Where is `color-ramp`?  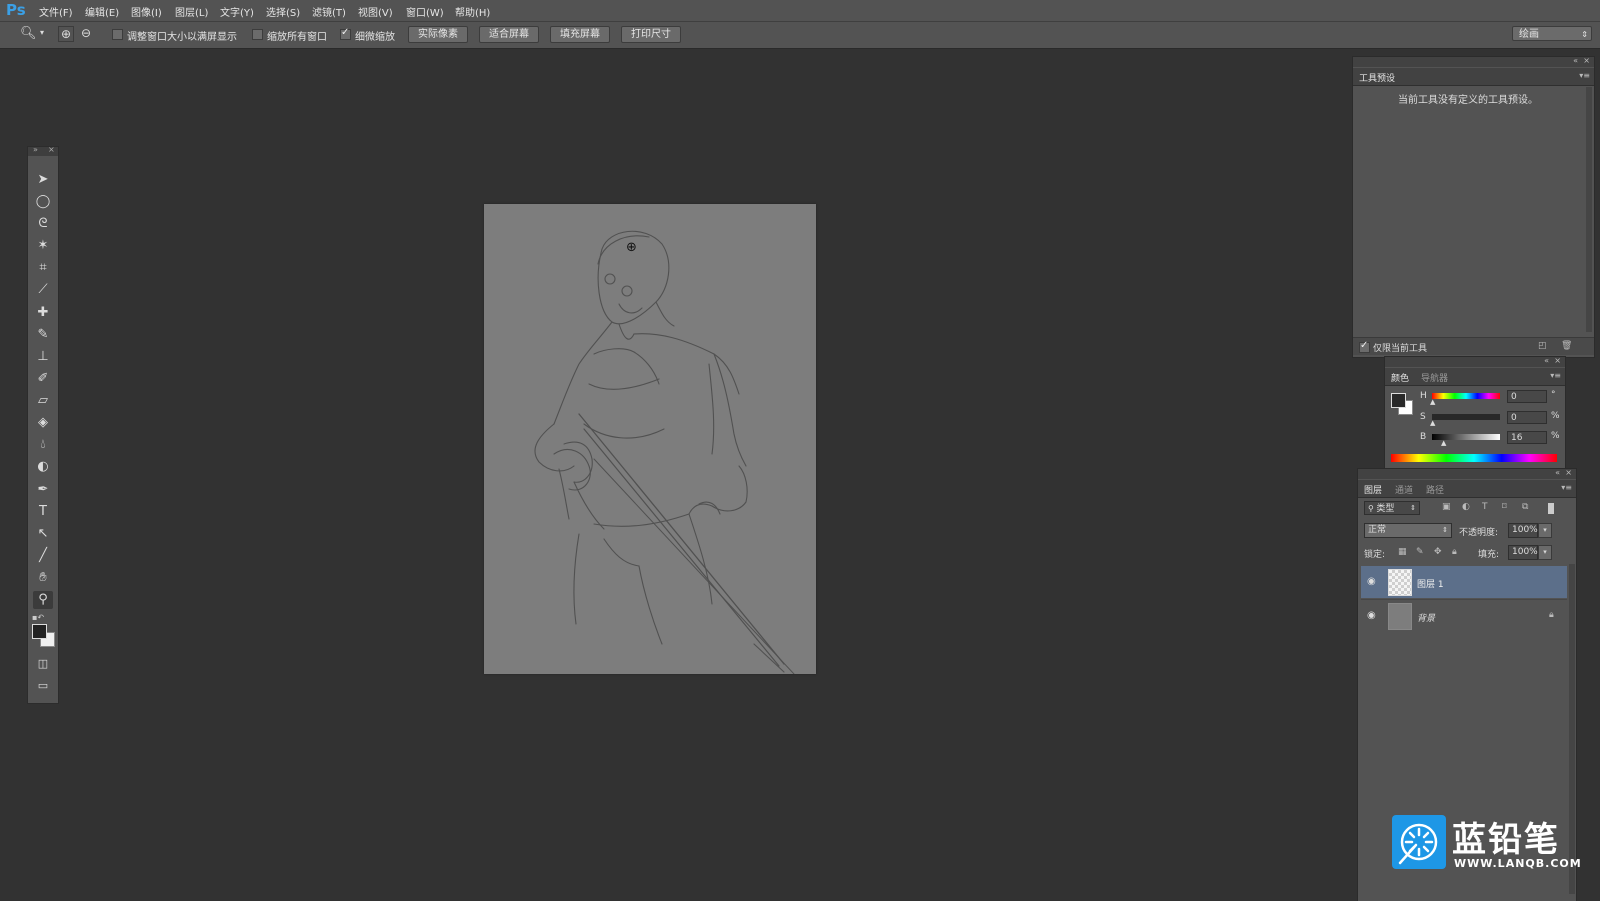 color-ramp is located at coordinates (1474, 458).